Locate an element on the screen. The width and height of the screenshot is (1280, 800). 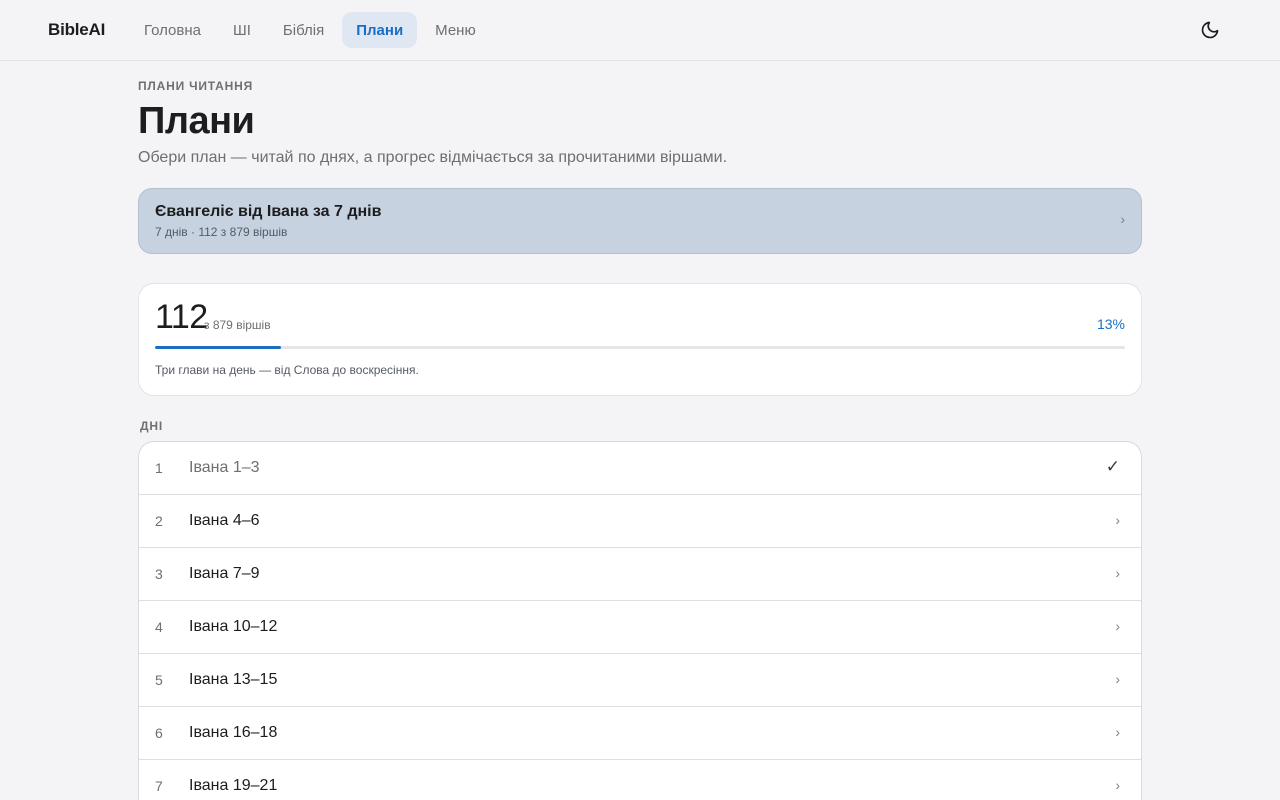
day-reading: Івана 16–18 is located at coordinates (233, 732).